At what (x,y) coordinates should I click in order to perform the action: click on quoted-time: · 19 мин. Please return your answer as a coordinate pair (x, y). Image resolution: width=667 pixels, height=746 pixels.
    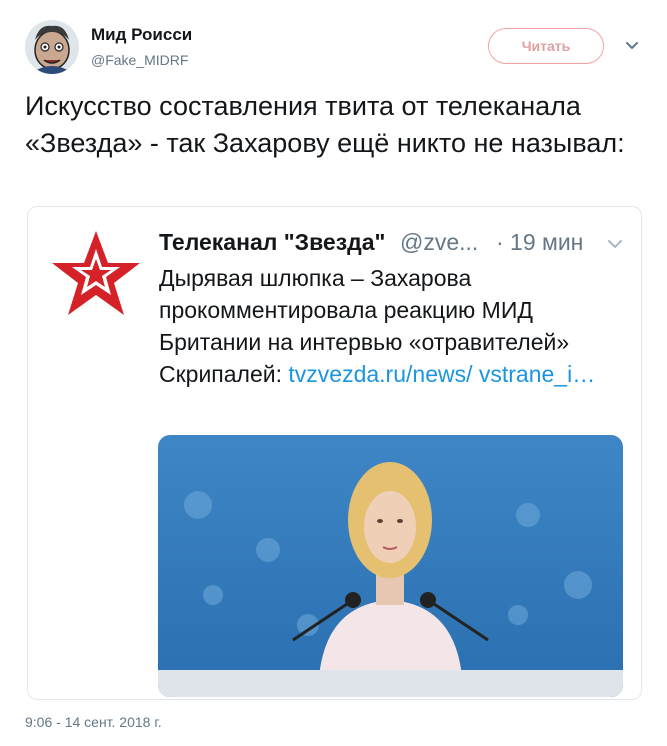
    Looking at the image, I should click on (539, 242).